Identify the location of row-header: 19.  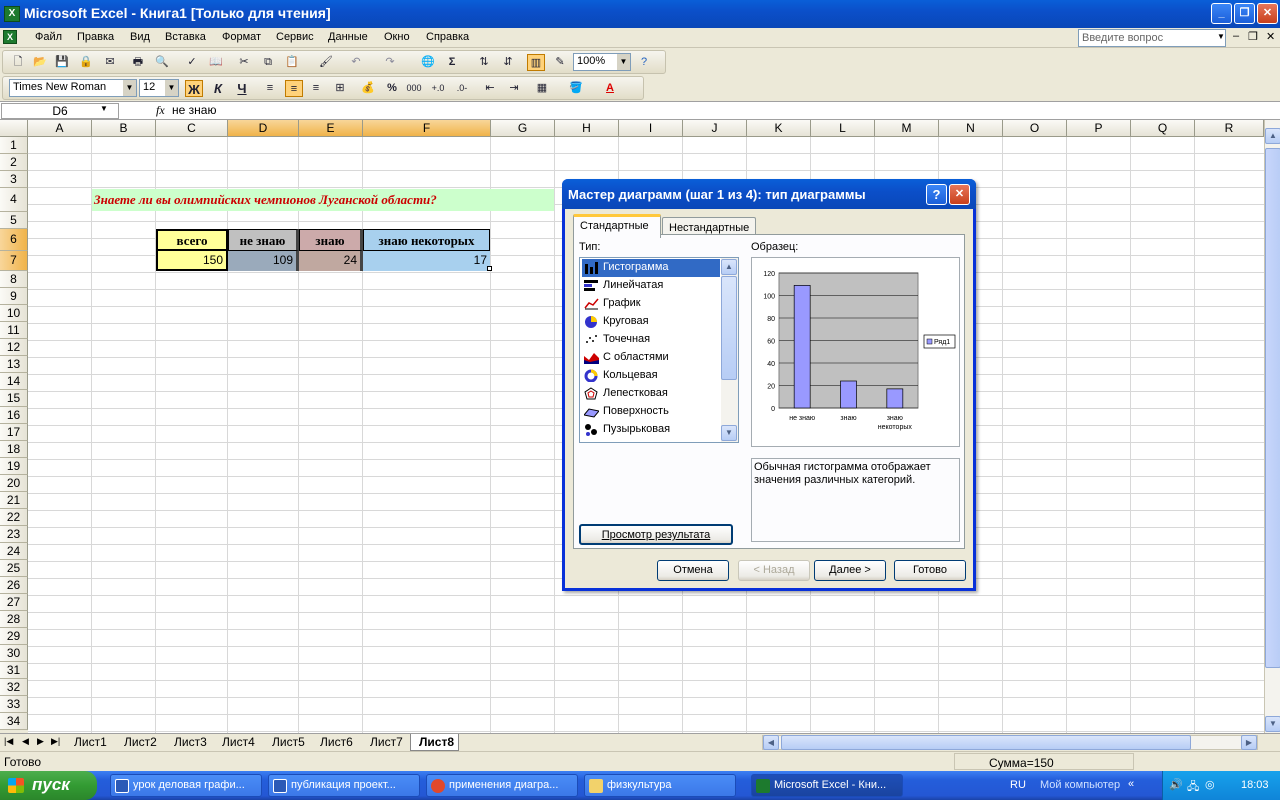
(14, 466).